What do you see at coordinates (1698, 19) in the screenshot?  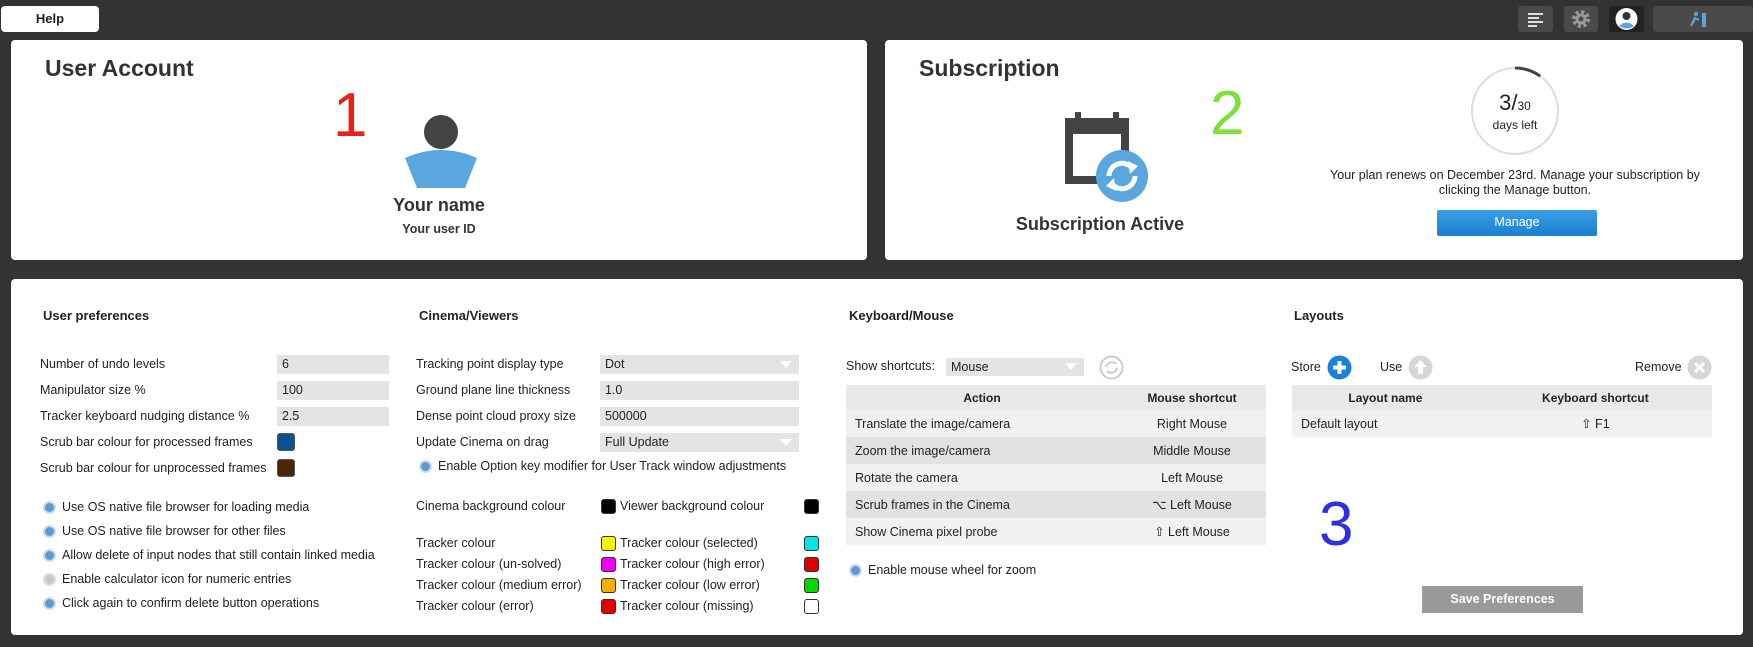 I see `preferences-icon` at bounding box center [1698, 19].